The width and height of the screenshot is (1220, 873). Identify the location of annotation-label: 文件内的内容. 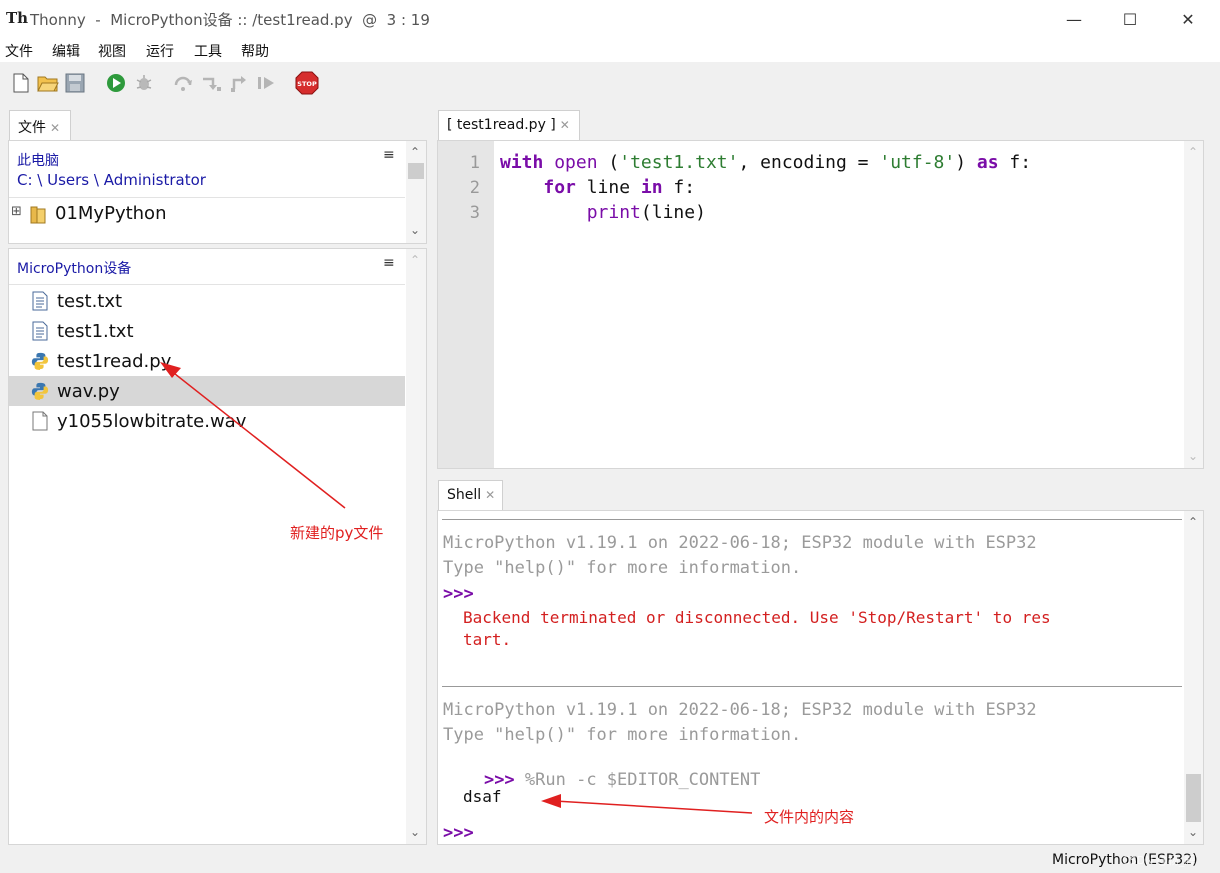
(809, 817).